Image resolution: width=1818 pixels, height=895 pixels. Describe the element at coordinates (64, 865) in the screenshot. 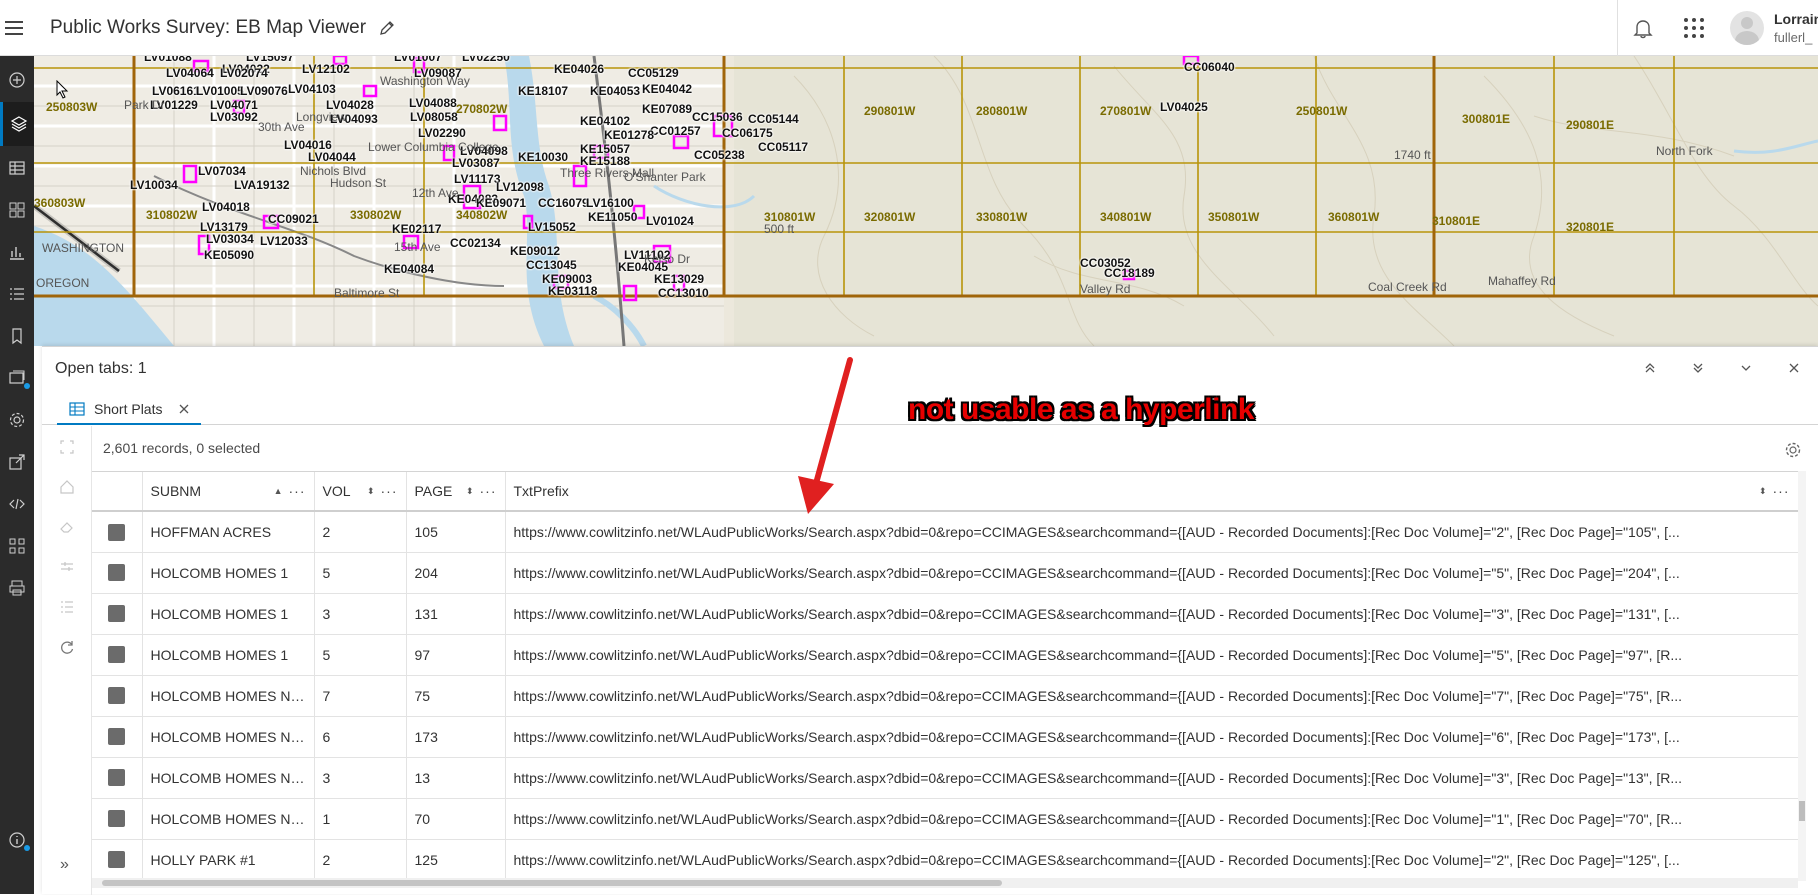

I see `expand-toolbar-icon: »` at that location.